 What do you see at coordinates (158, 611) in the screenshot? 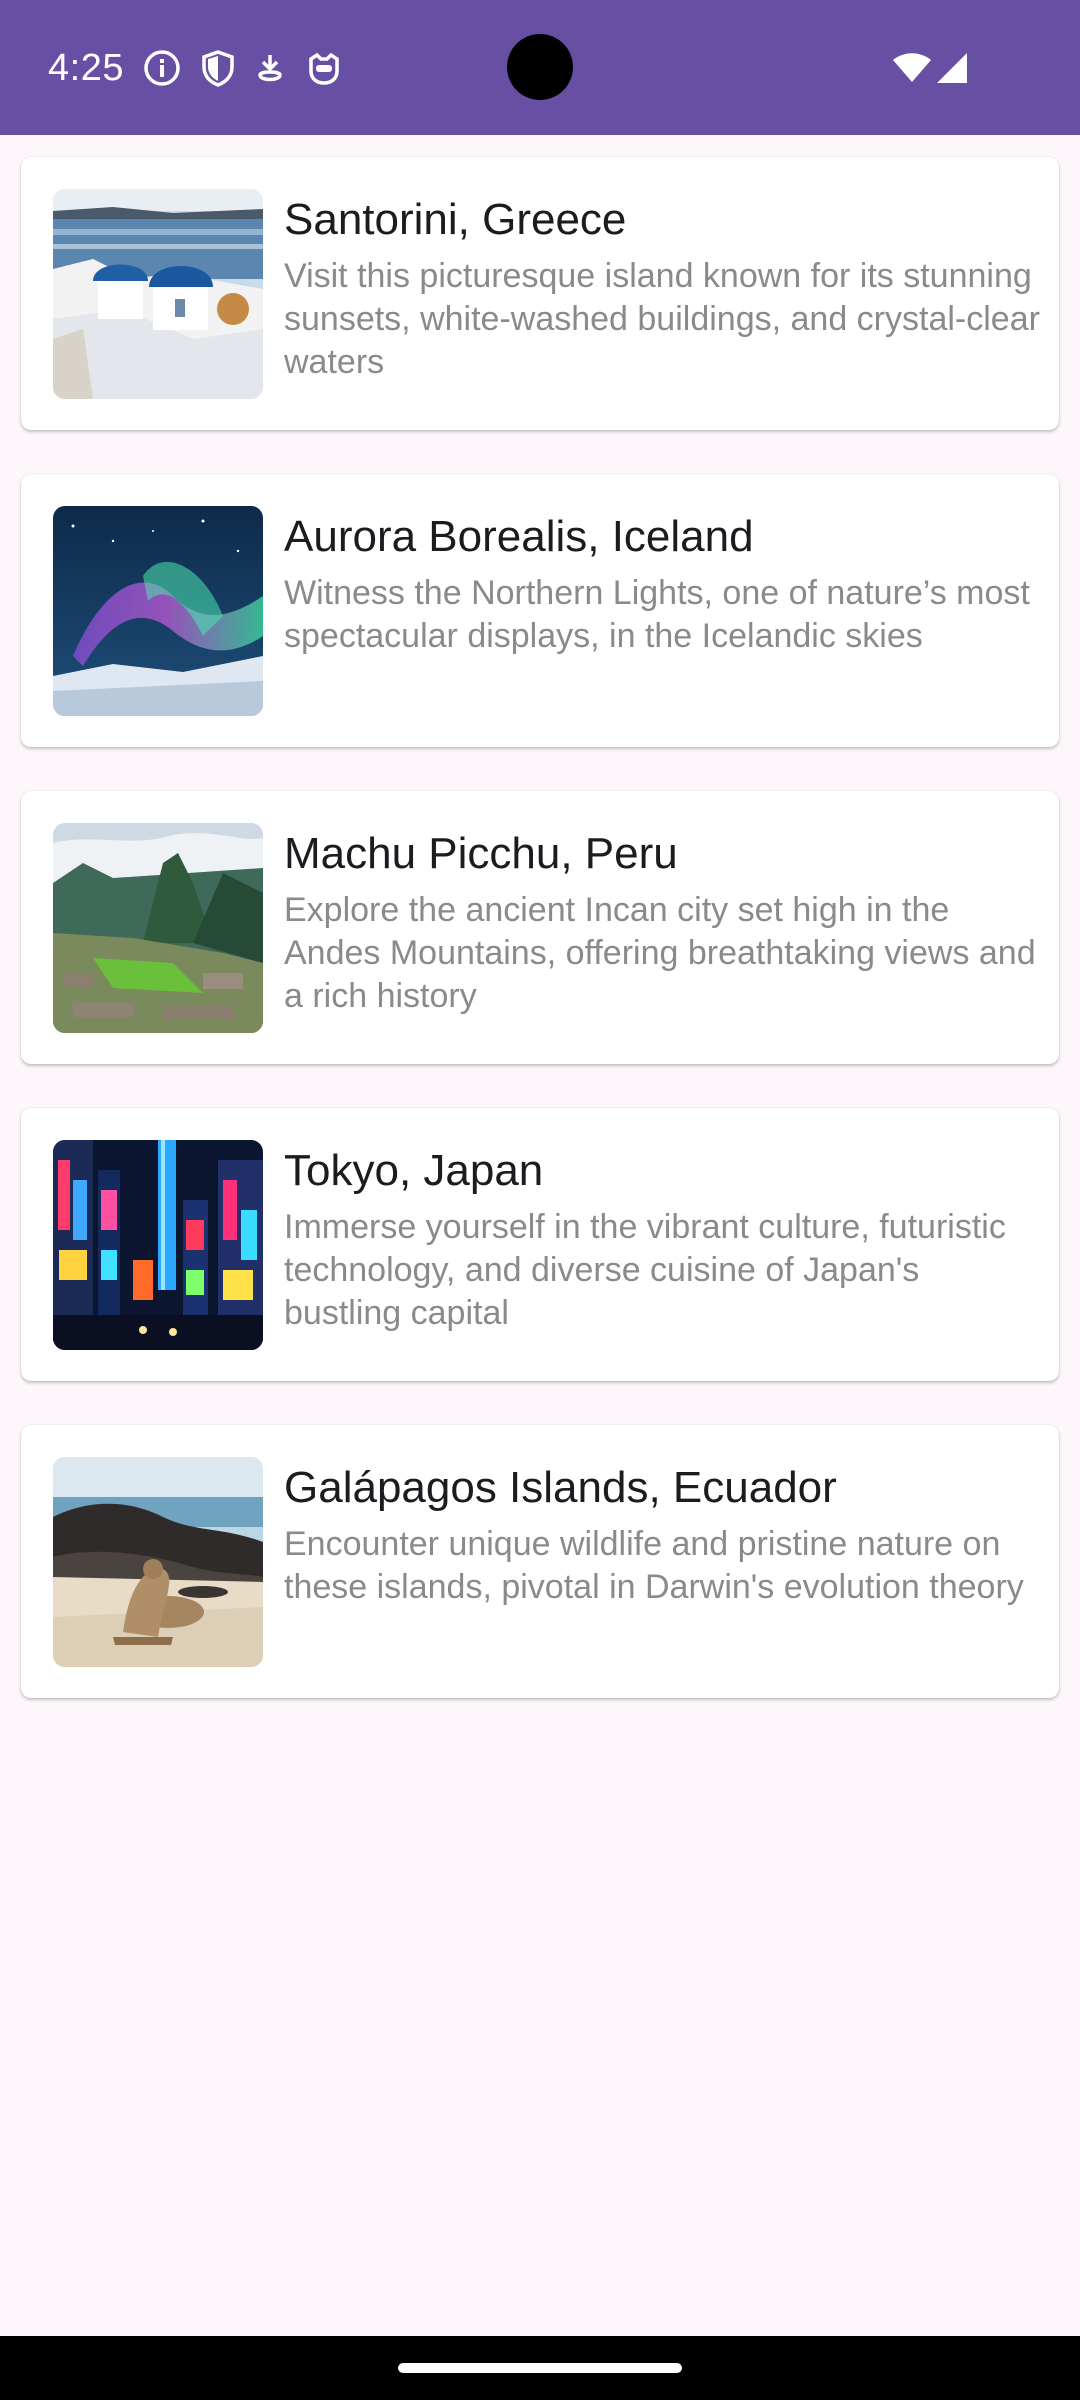
I see `aurora-image` at bounding box center [158, 611].